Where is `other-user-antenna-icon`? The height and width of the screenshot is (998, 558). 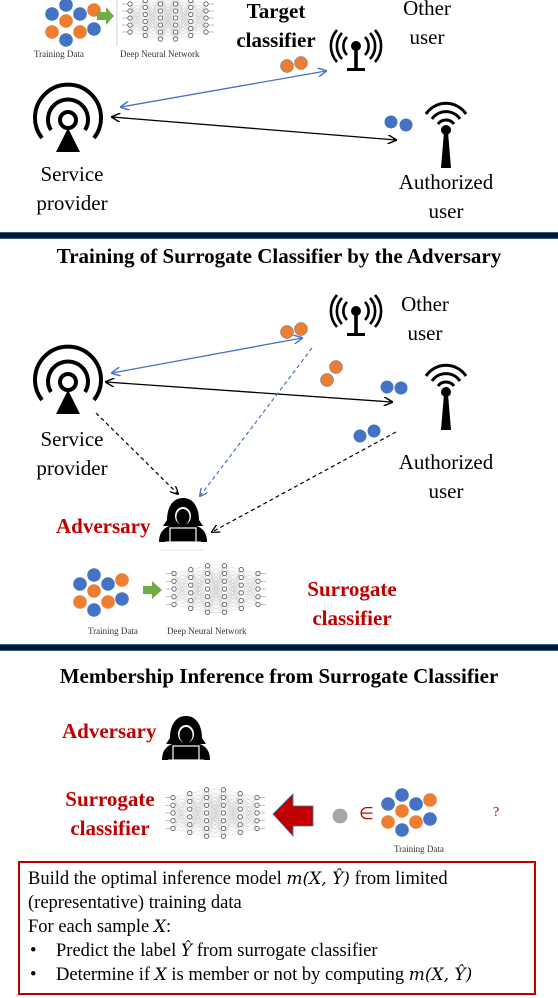 other-user-antenna-icon is located at coordinates (356, 50).